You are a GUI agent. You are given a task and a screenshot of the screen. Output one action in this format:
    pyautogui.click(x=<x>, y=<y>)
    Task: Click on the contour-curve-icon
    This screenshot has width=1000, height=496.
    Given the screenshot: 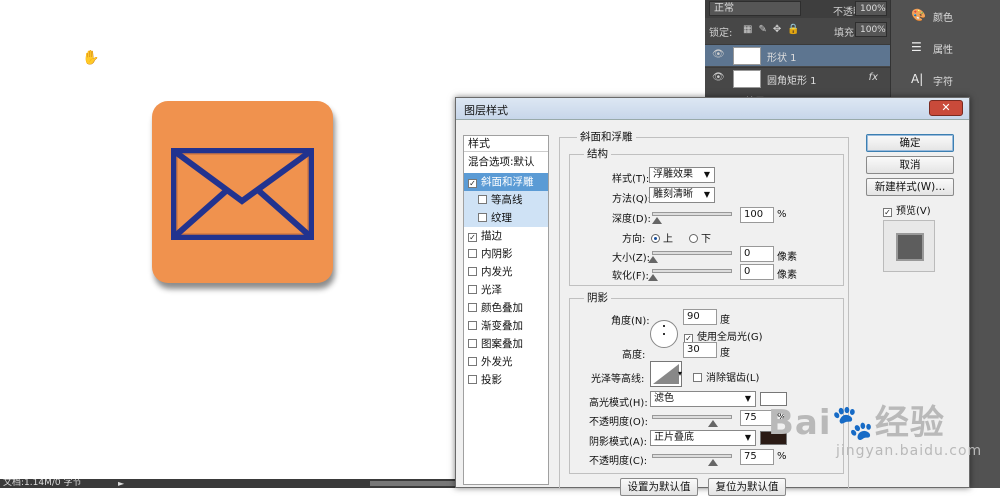 What is the action you would take?
    pyautogui.click(x=666, y=374)
    